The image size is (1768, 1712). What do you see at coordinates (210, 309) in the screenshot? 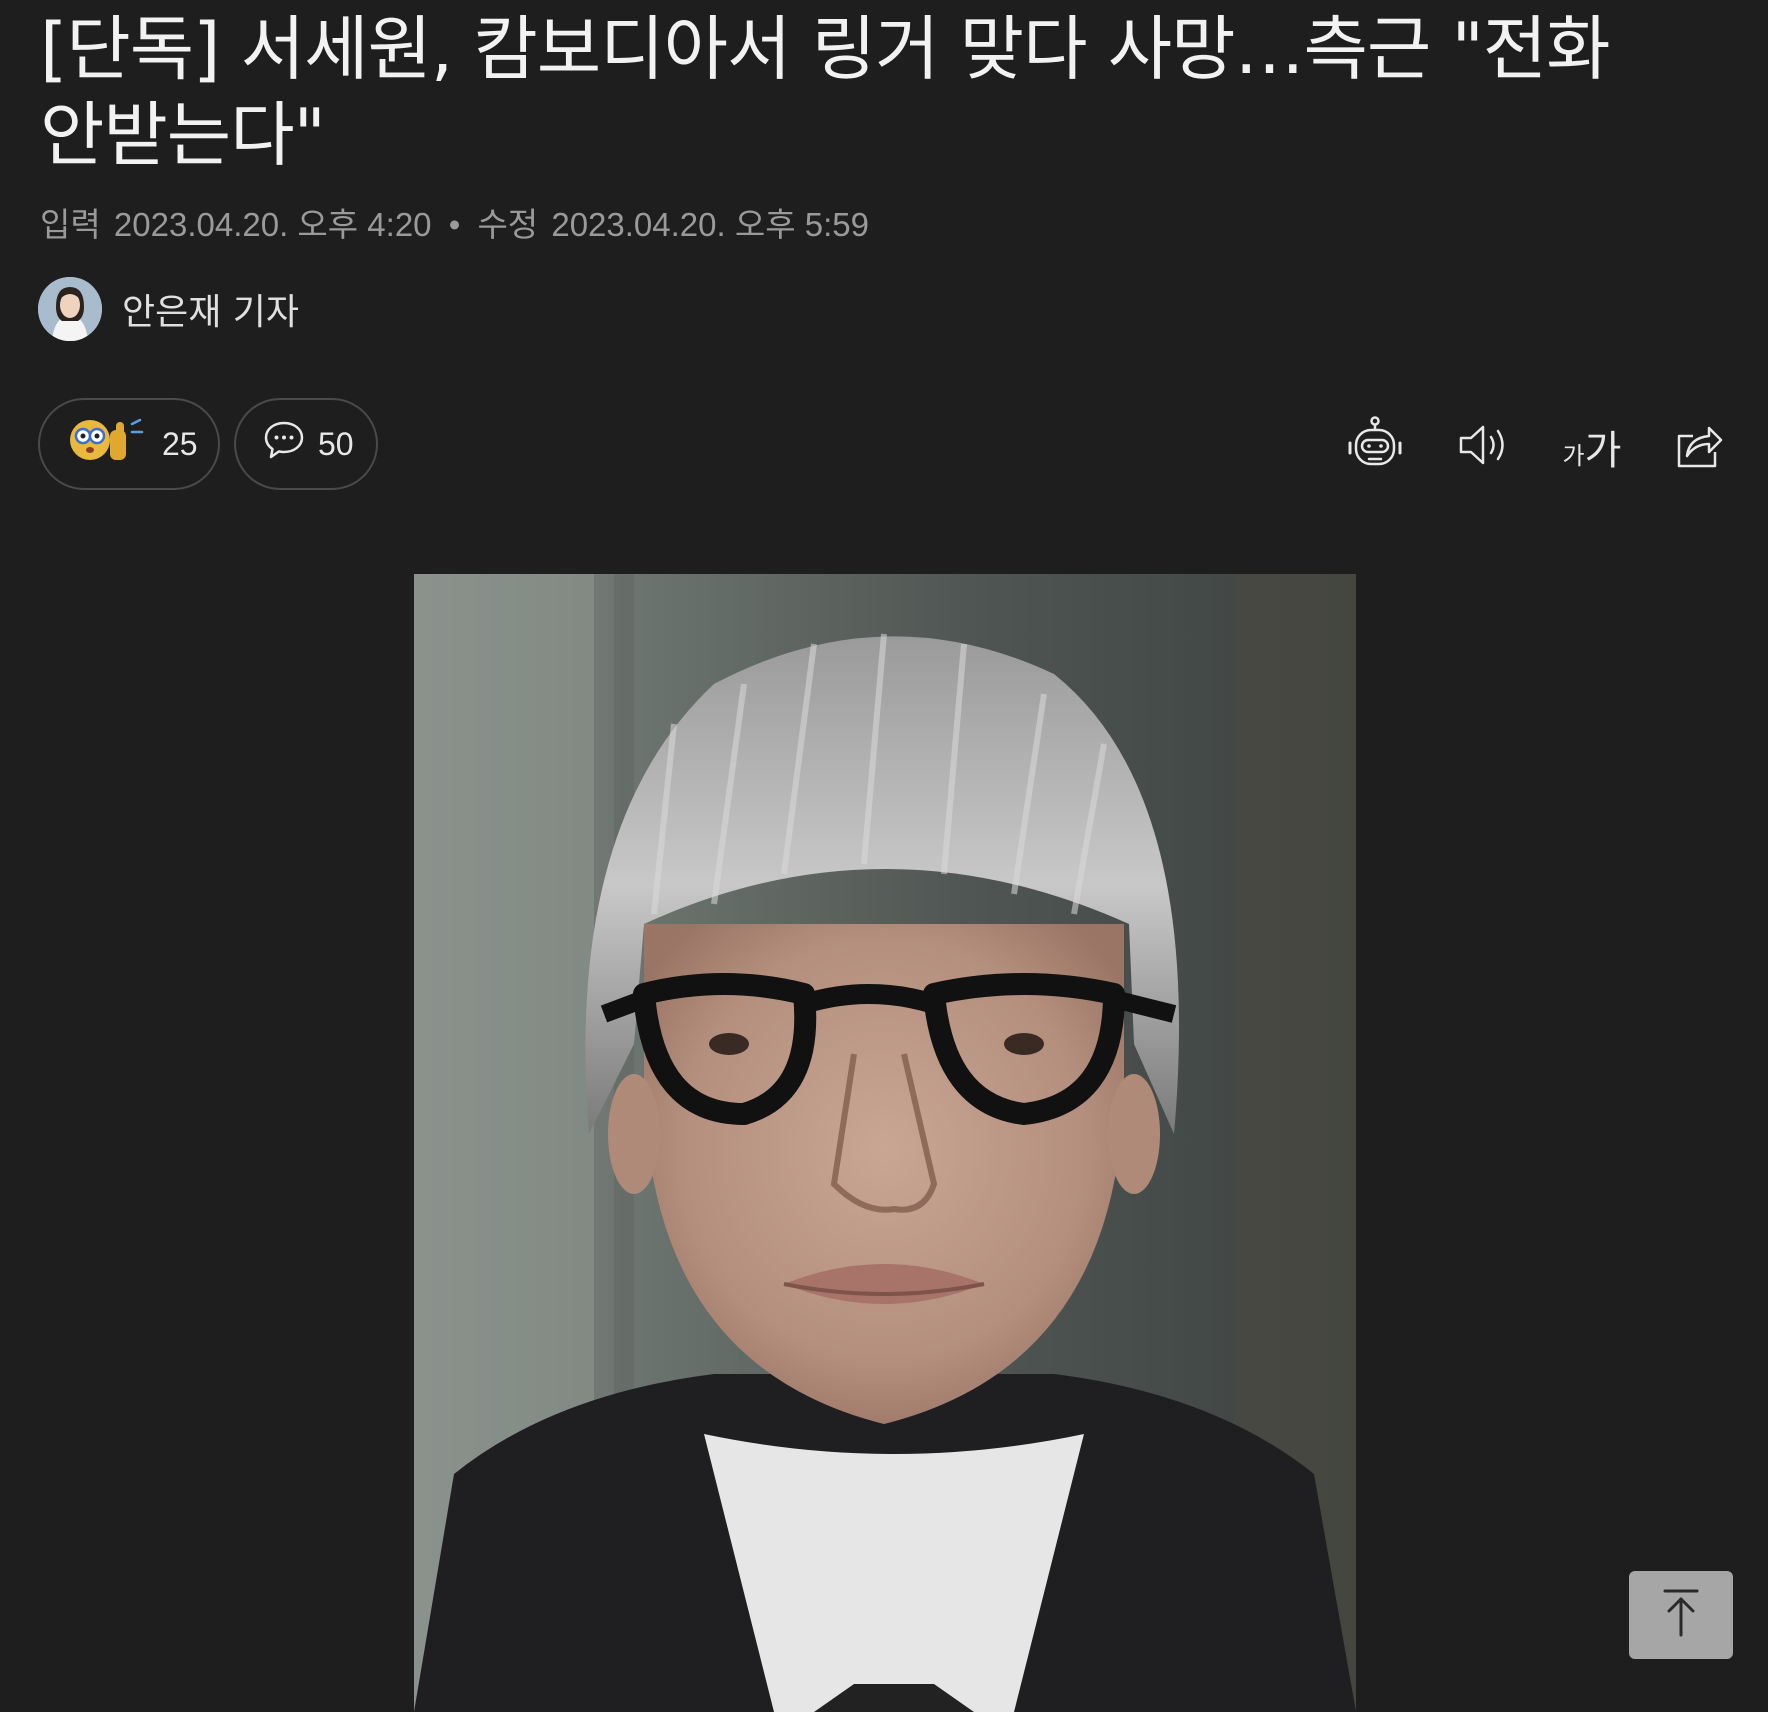
I see `author-name: 안은재 기자` at bounding box center [210, 309].